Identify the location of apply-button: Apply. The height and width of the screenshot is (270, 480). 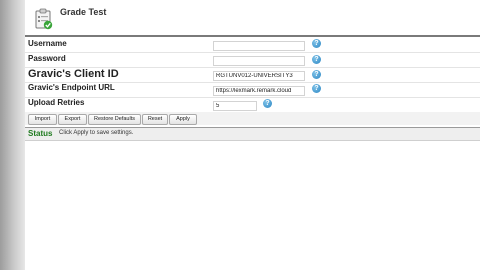
(183, 119).